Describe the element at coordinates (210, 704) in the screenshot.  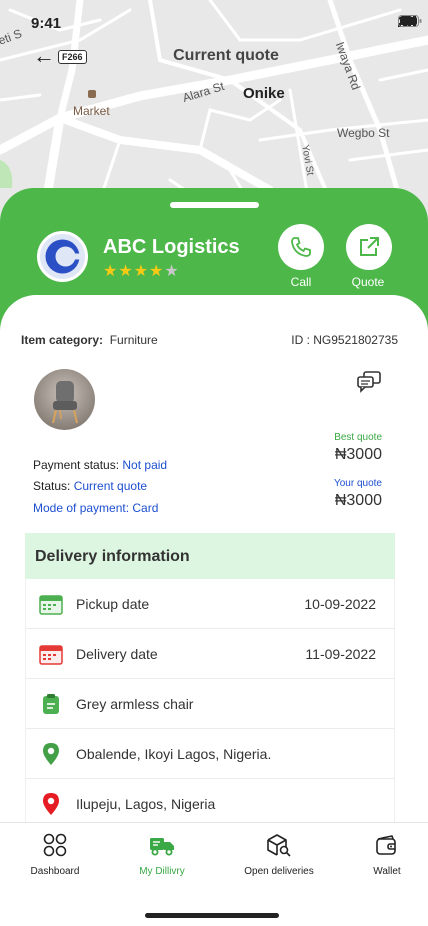
I see `item-name-row: Grey armless chair` at that location.